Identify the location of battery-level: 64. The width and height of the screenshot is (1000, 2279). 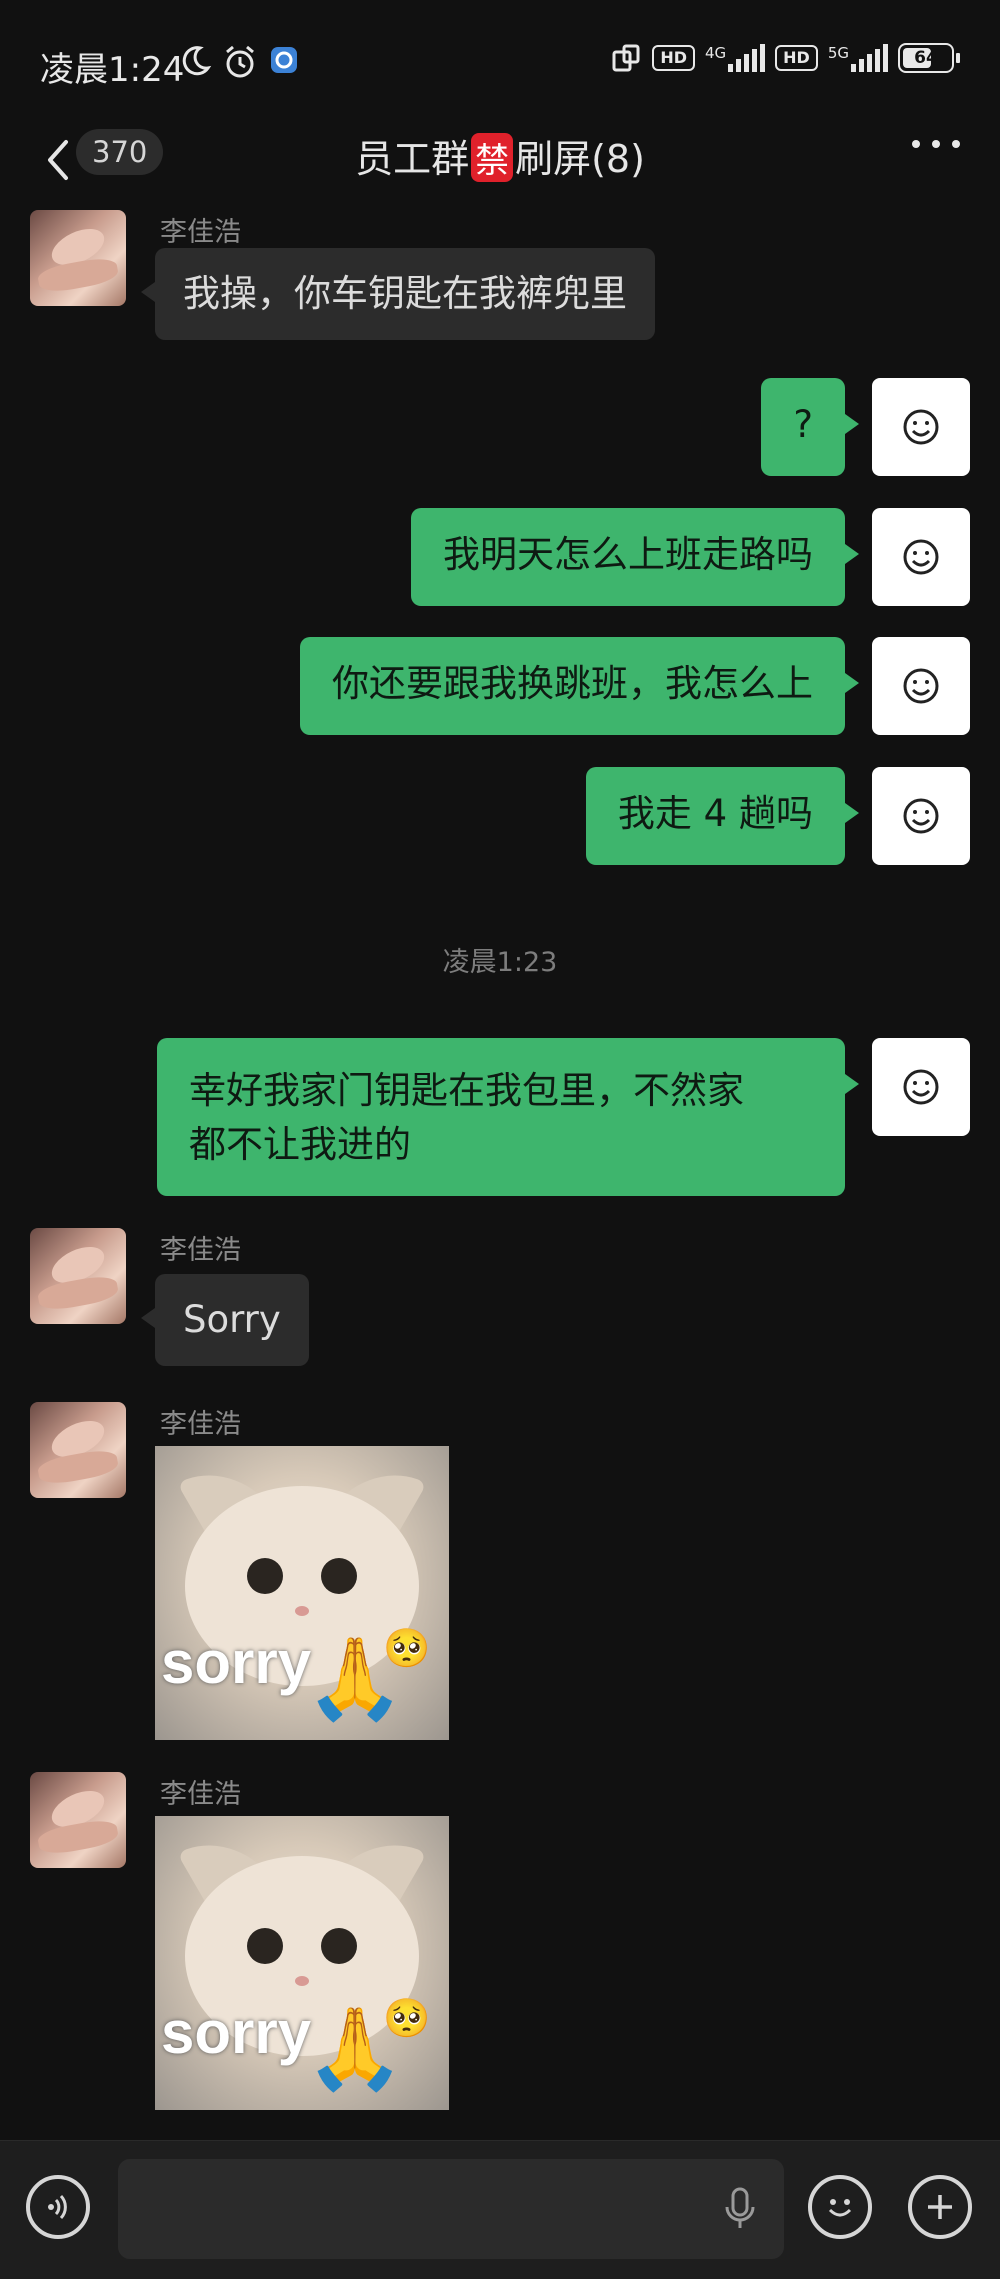
(926, 58).